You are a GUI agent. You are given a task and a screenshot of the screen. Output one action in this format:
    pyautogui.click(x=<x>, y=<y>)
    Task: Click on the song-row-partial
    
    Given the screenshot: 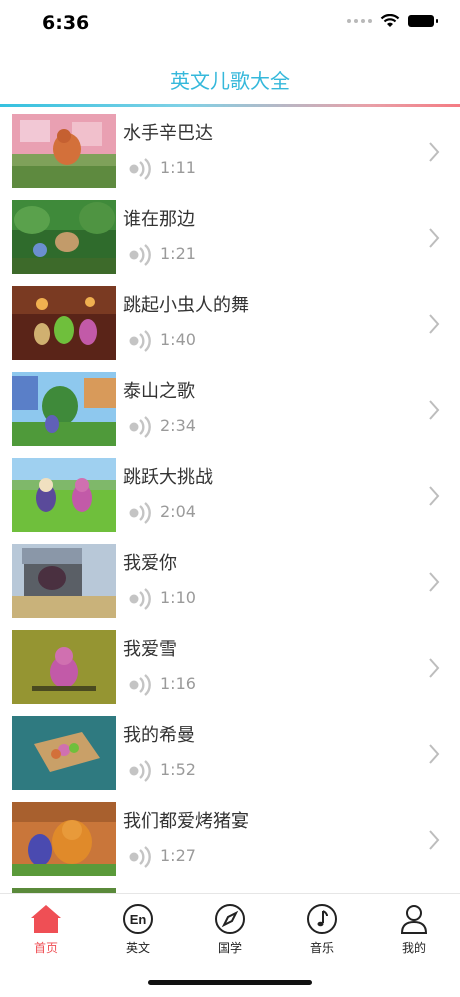 What is the action you would take?
    pyautogui.click(x=230, y=887)
    